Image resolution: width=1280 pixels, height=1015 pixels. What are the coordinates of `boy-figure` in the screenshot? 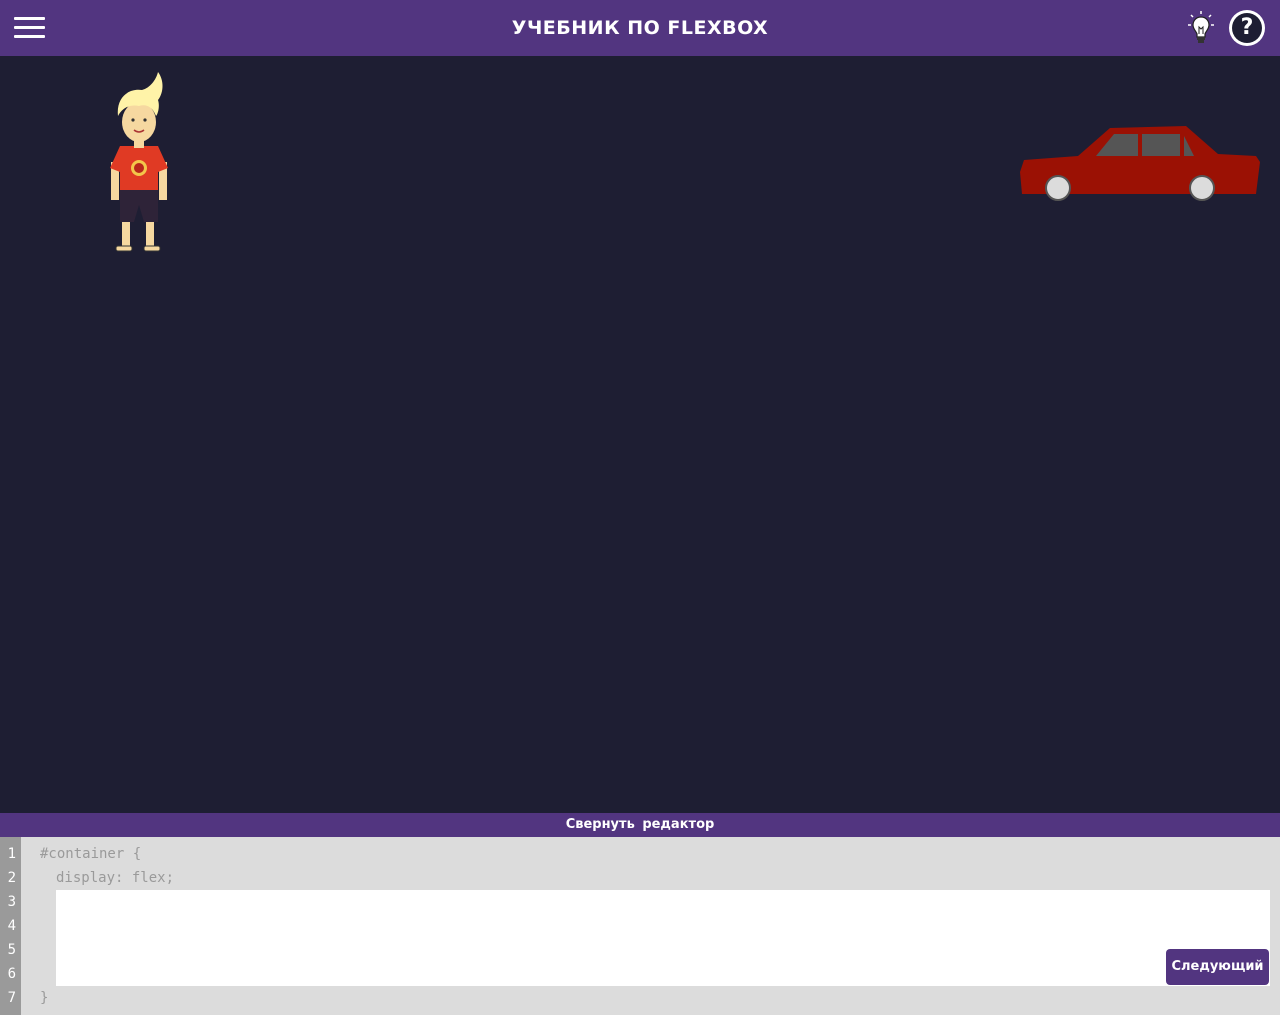 It's located at (139, 162).